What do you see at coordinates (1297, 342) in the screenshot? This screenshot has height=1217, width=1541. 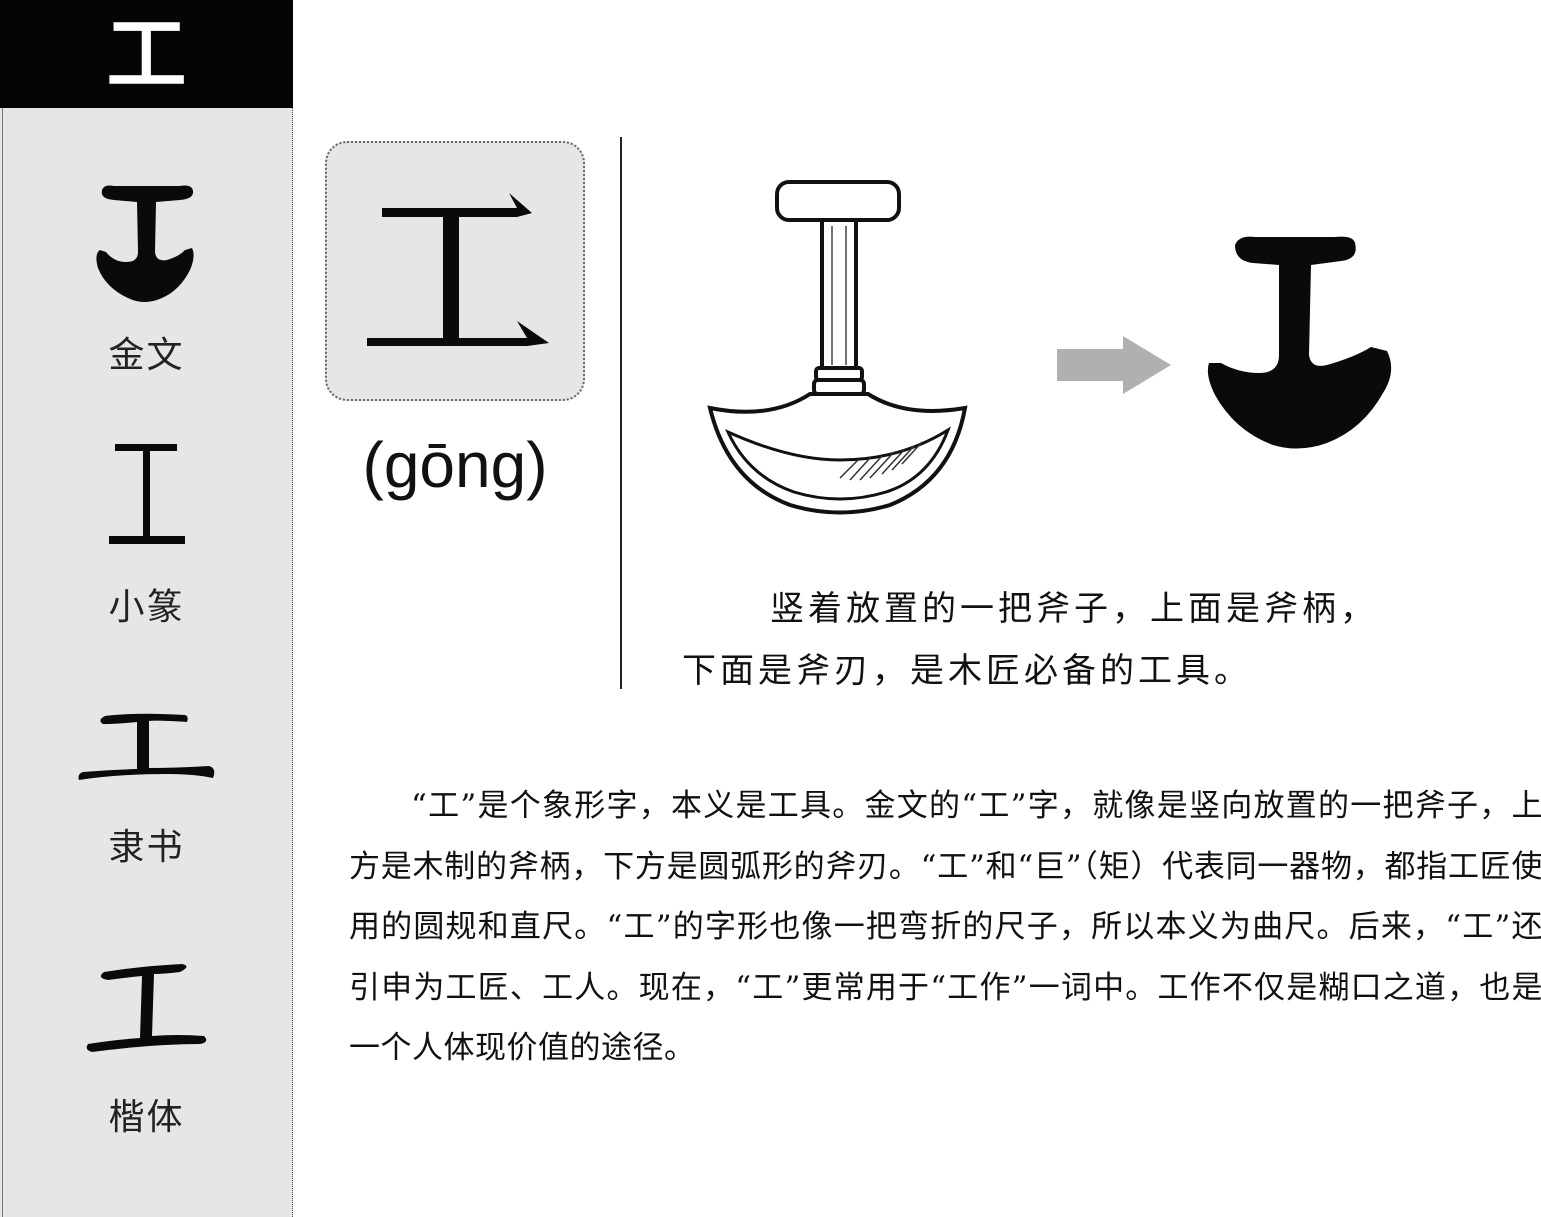 I see `bronze-glyph-large` at bounding box center [1297, 342].